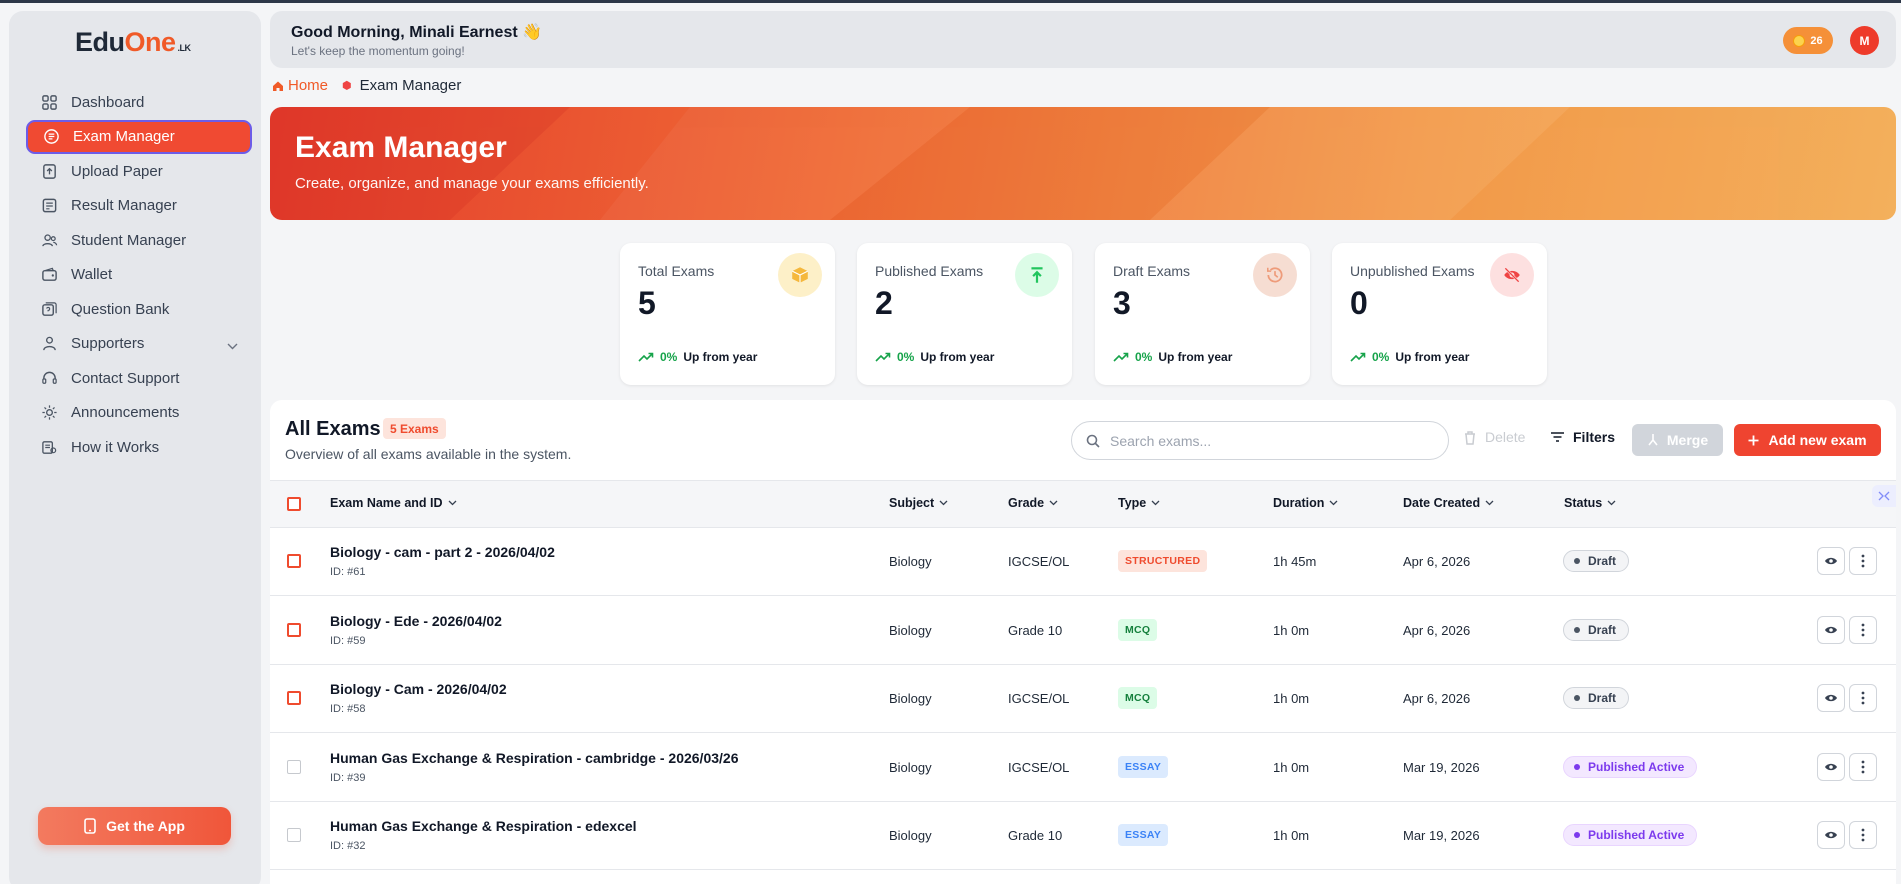  Describe the element at coordinates (393, 503) in the screenshot. I see `column-header-exam-name-and-id: Exam Name and ID` at that location.